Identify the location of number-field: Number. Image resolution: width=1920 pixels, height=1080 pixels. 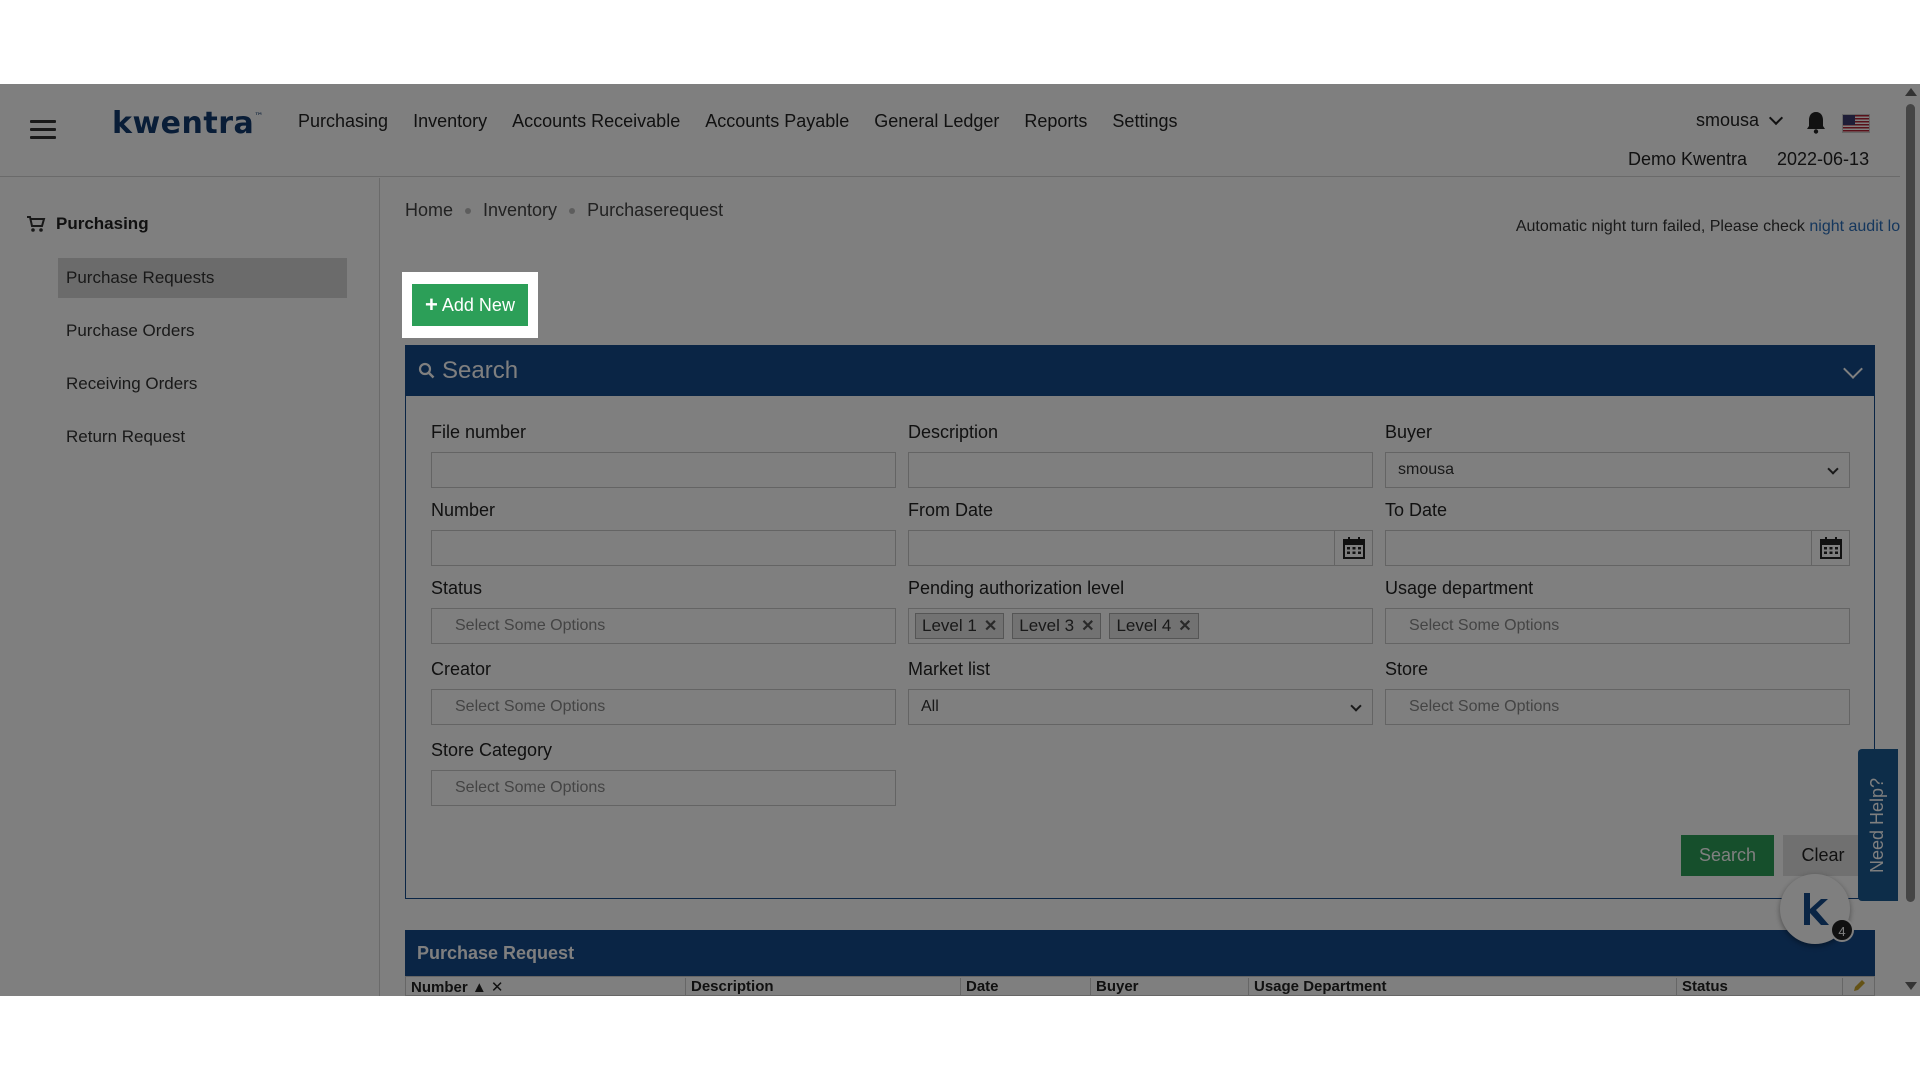
(663, 533).